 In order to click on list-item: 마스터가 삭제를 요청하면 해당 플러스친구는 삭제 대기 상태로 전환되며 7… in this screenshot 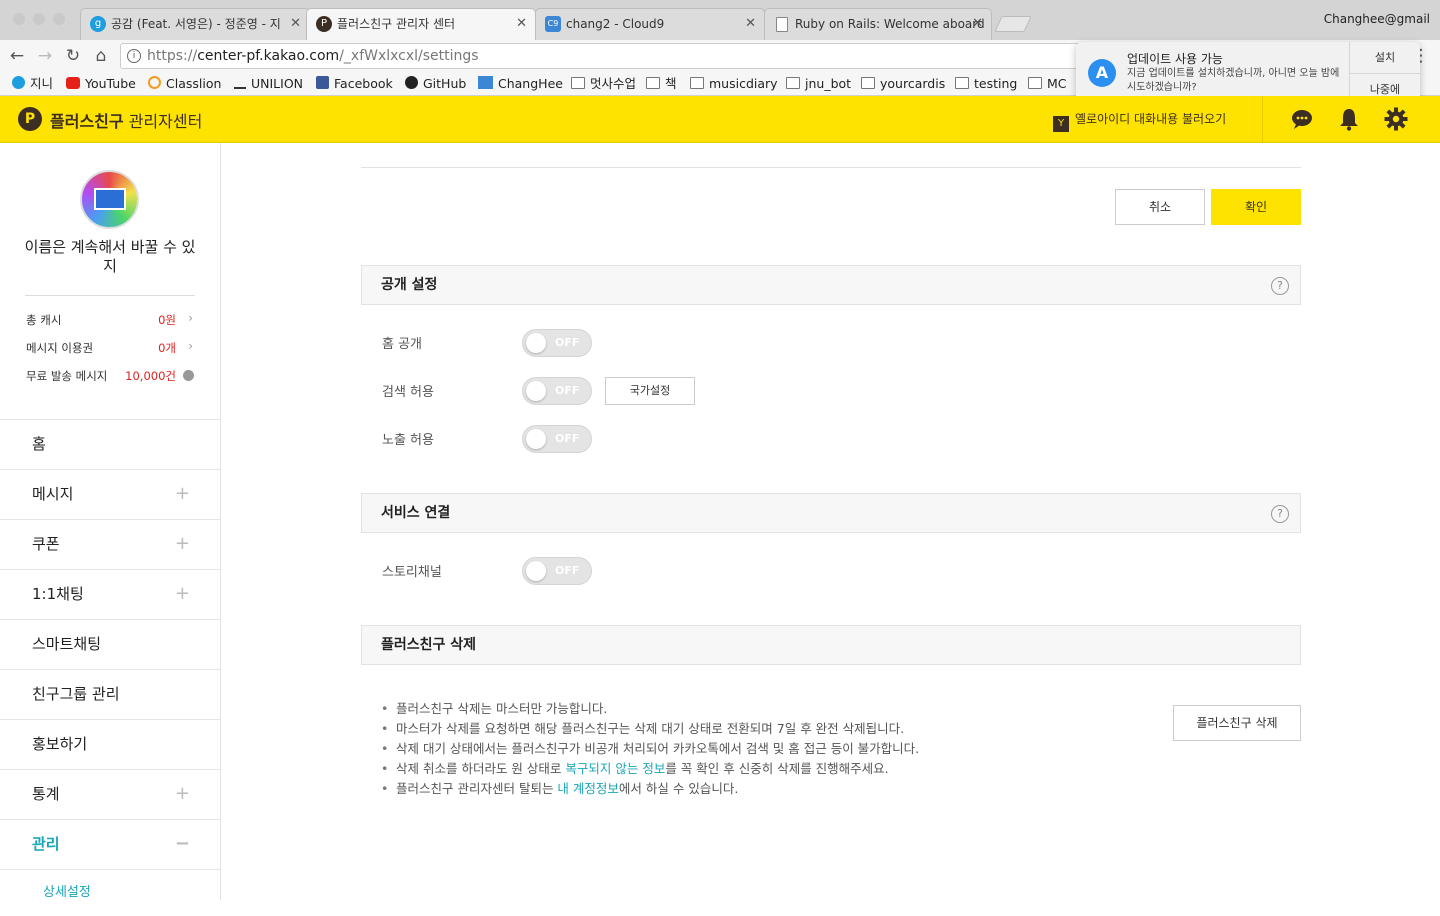, I will do `click(761, 729)`.